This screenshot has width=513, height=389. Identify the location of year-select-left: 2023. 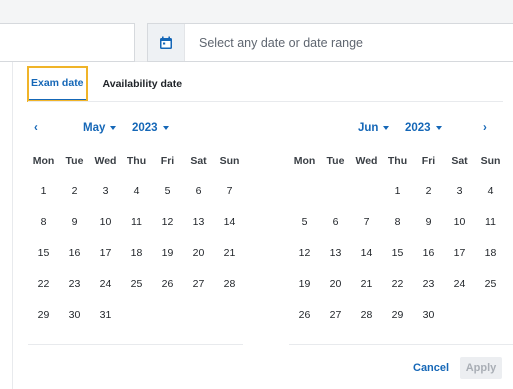
(150, 128).